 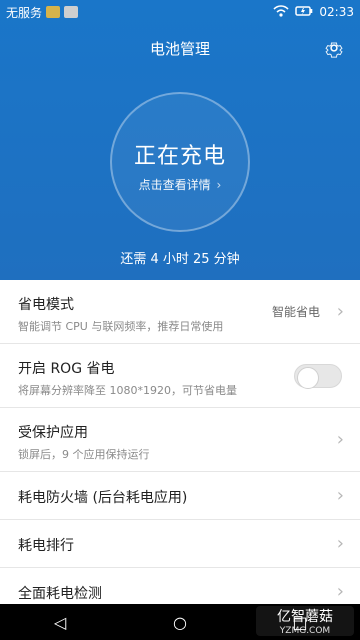 I want to click on title-row: 电池管理, so click(x=180, y=48).